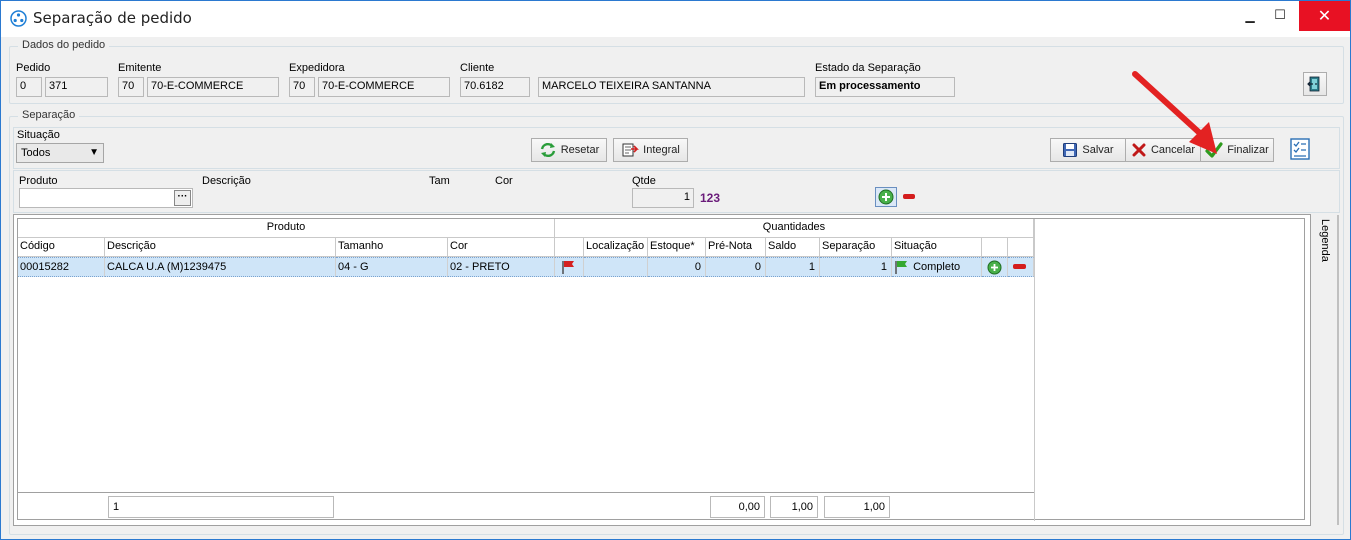 The width and height of the screenshot is (1351, 540). Describe the element at coordinates (794, 507) in the screenshot. I see `footer-saldo-total: 1,00` at that location.